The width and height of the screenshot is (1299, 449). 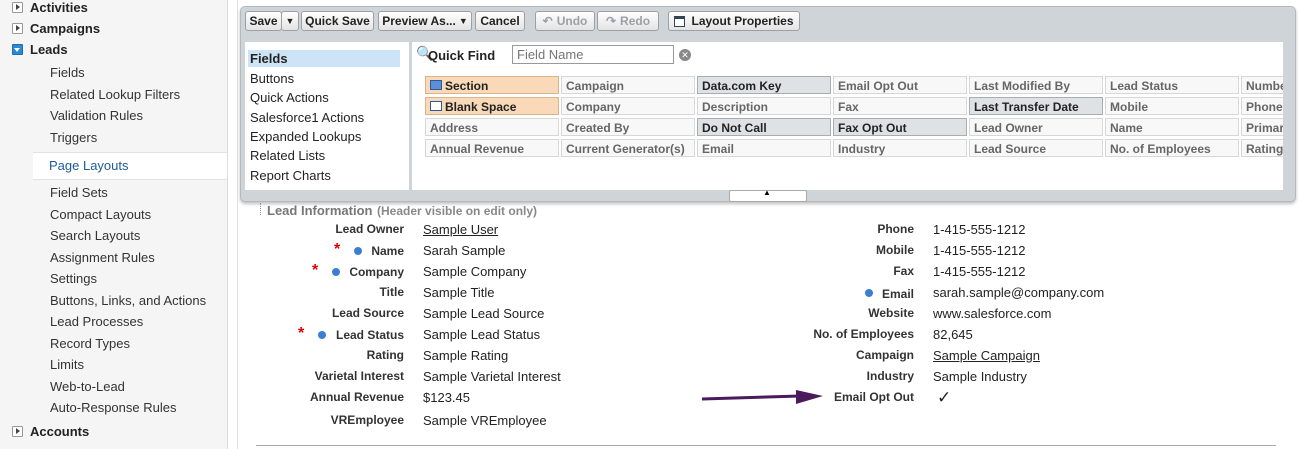 What do you see at coordinates (500, 21) in the screenshot?
I see `cancel-button: Cancel` at bounding box center [500, 21].